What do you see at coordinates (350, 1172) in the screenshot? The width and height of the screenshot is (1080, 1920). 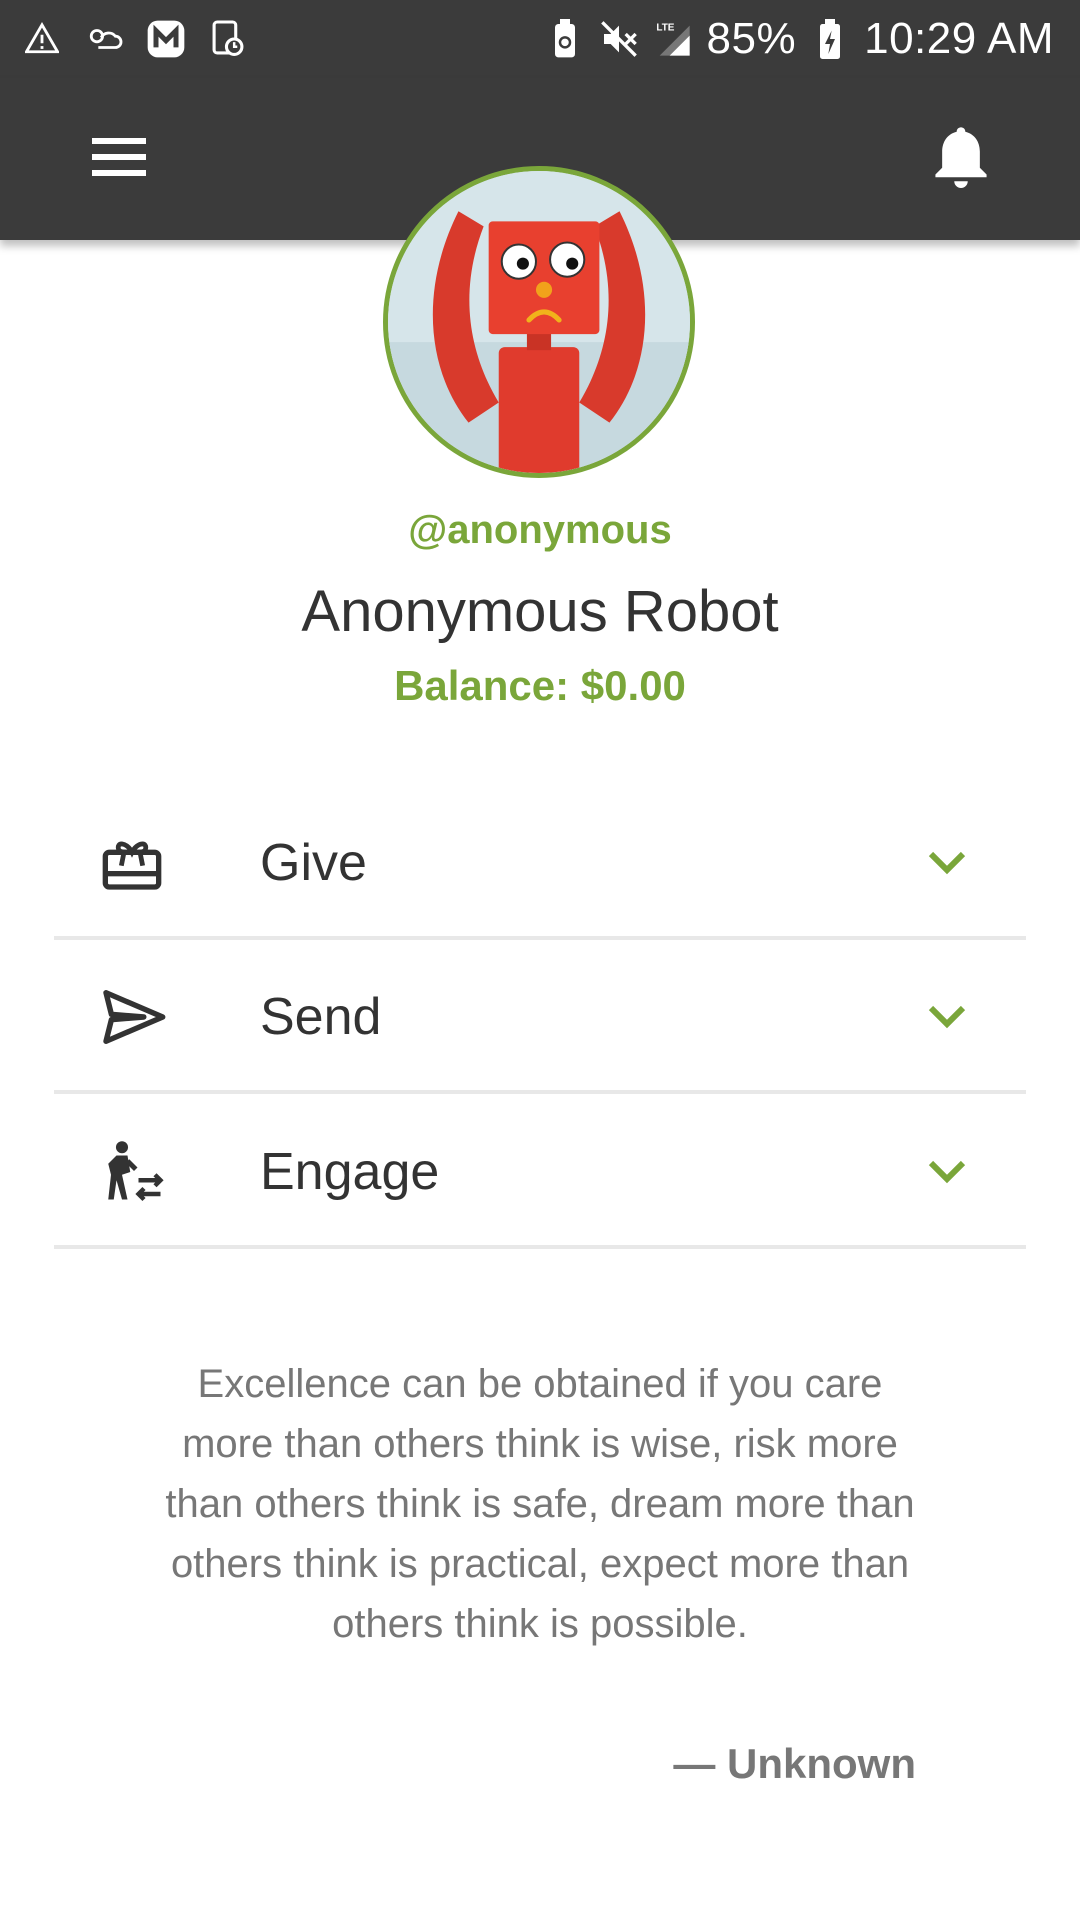 I see `engage-label: Engage` at bounding box center [350, 1172].